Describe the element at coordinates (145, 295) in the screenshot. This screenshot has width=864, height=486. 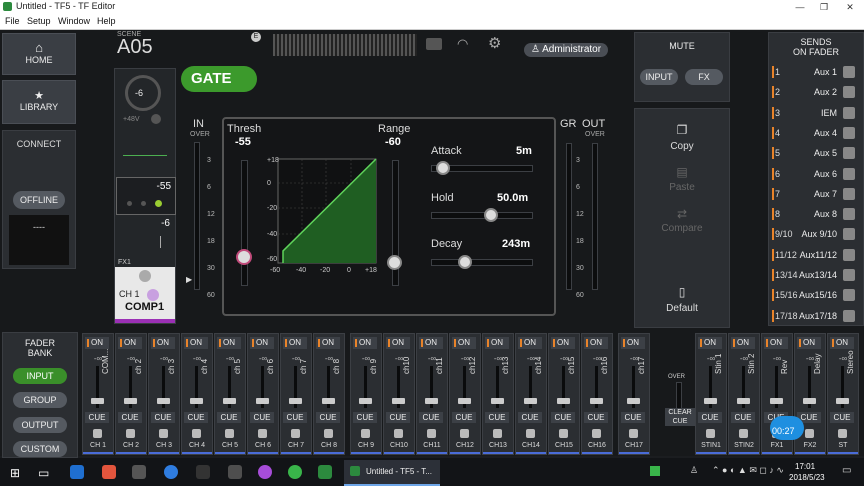
I see `channel-name-box: CH 1 COMP1` at that location.